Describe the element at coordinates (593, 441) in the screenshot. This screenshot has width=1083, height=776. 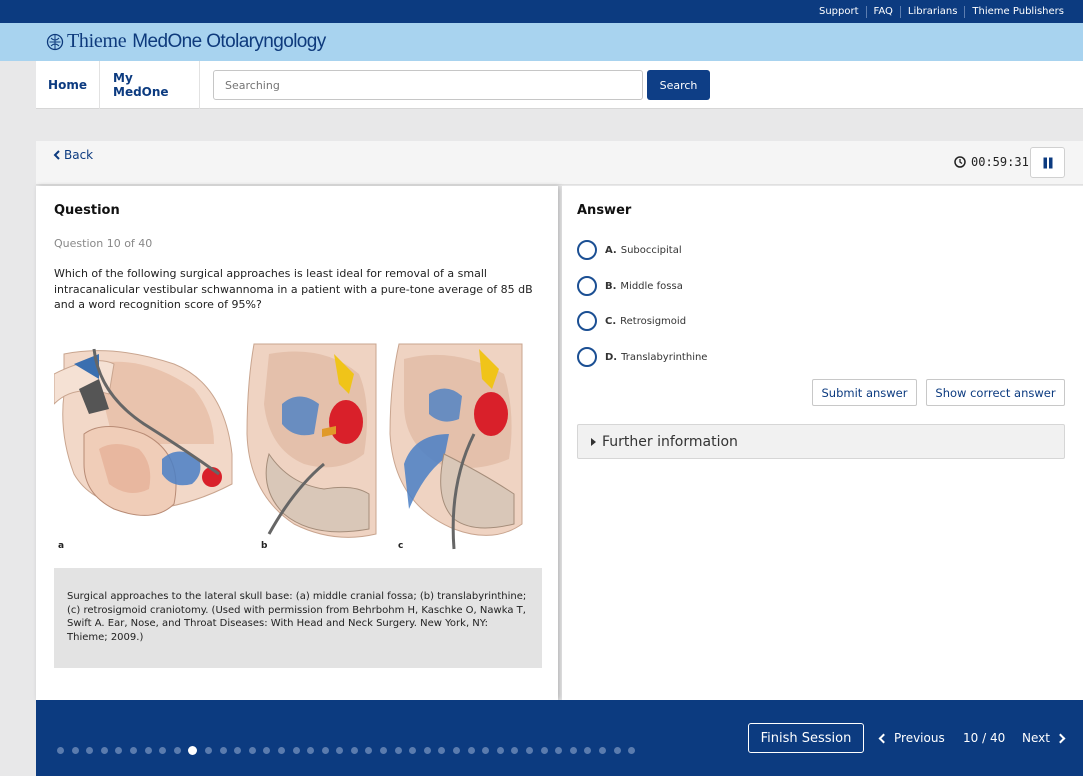
I see `caret-right-icon` at that location.